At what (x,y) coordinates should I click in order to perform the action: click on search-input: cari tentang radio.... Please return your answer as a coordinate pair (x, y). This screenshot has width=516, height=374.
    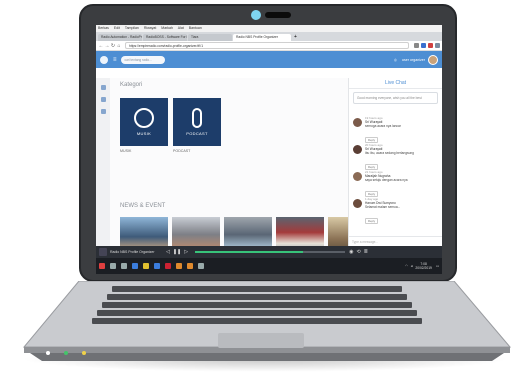
    Looking at the image, I should click on (142, 59).